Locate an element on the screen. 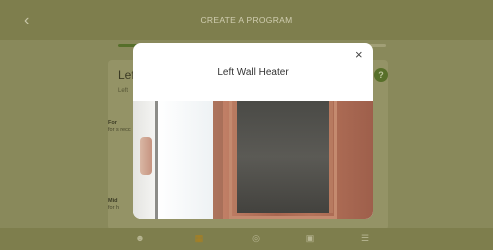 The image size is (493, 250). door-handle-image is located at coordinates (146, 156).